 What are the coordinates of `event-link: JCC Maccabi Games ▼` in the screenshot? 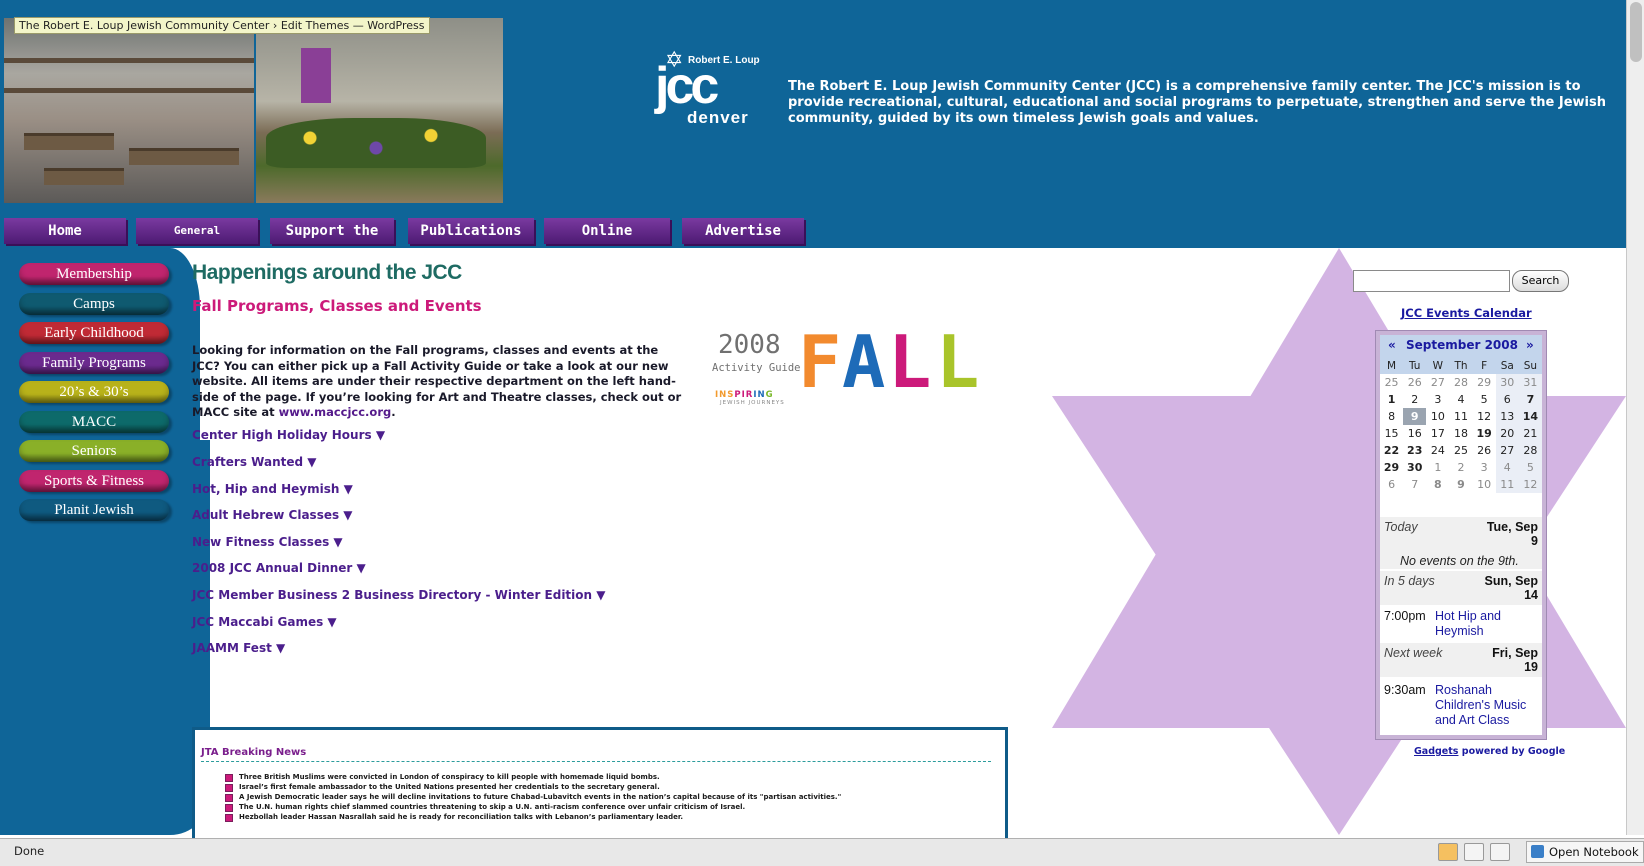 It's located at (264, 622).